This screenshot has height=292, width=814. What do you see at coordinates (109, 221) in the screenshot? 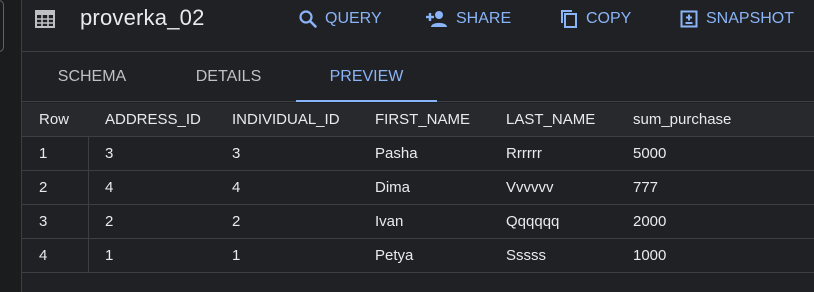
I see `address-id-cell: 2` at bounding box center [109, 221].